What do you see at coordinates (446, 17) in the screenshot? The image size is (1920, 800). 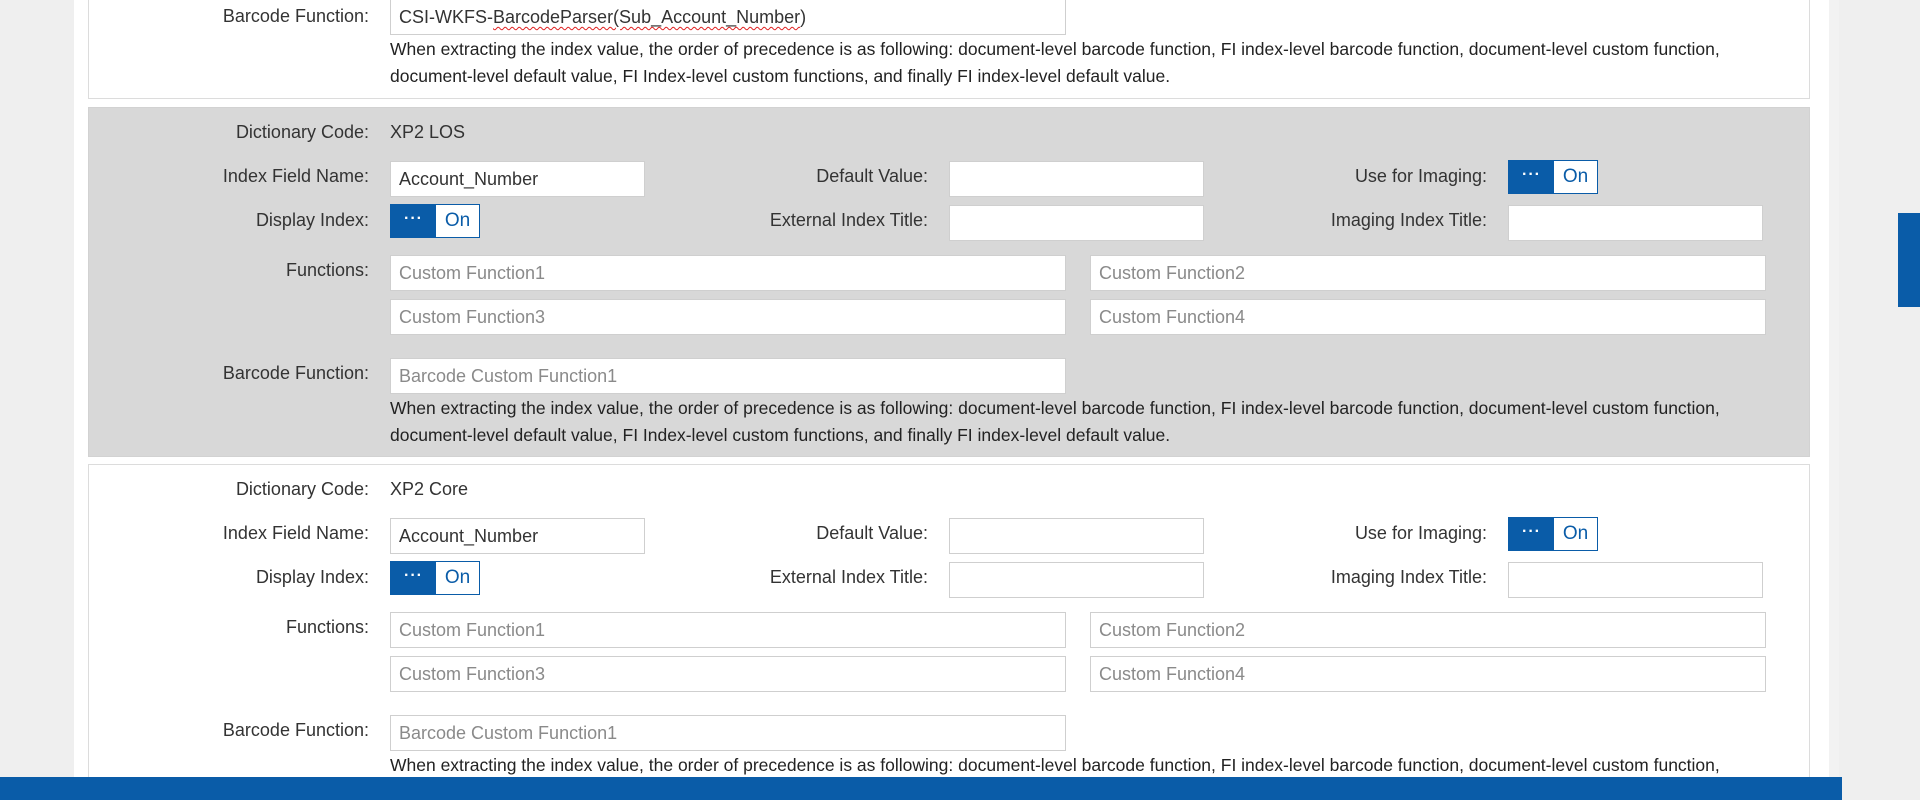 I see `barcode-function-prefix: CSI-WKFS-` at bounding box center [446, 17].